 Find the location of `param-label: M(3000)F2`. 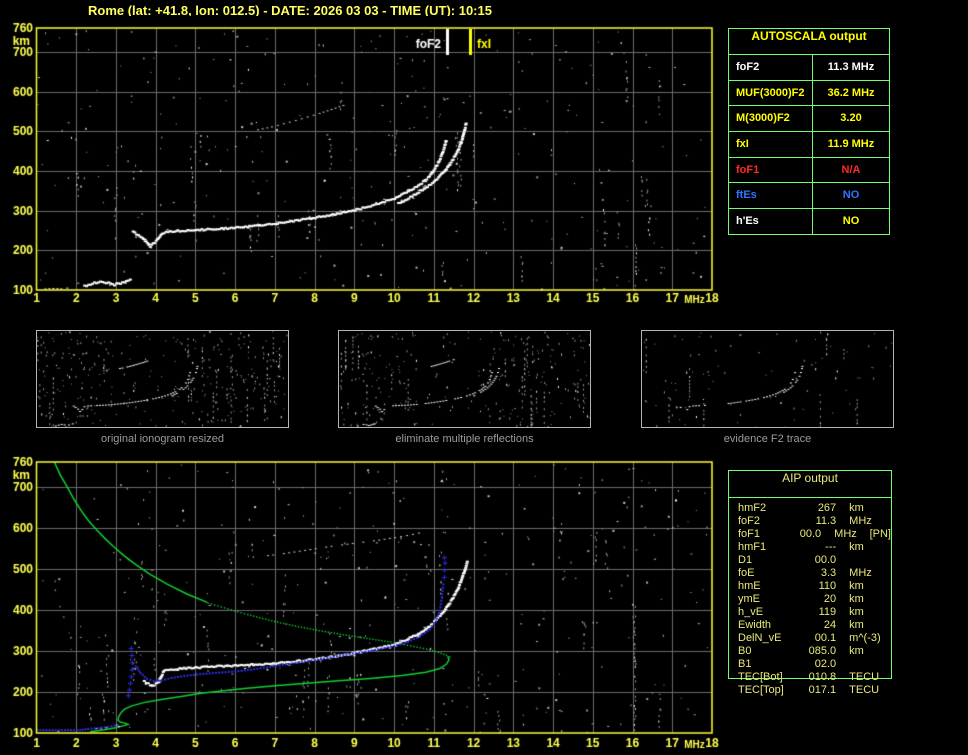

param-label: M(3000)F2 is located at coordinates (771, 119).